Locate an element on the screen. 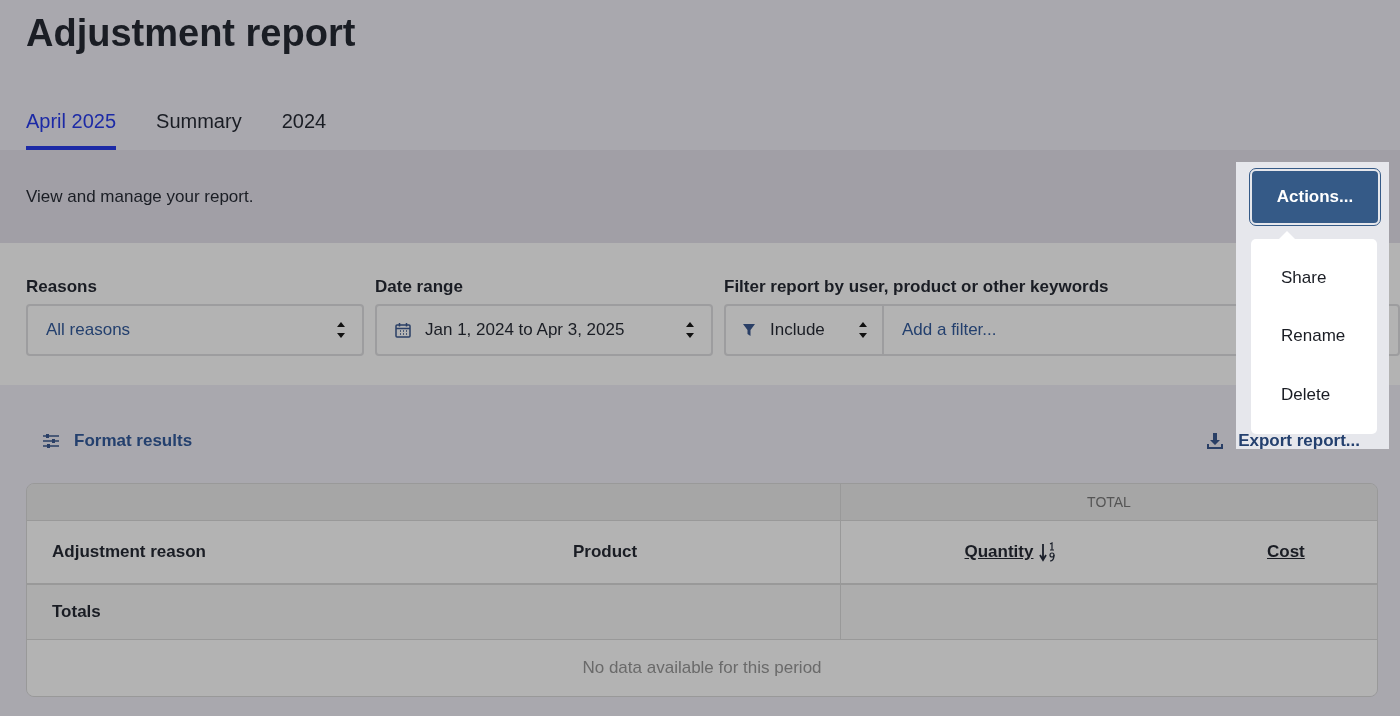 This screenshot has height=716, width=1400. menu-item: Share is located at coordinates (1314, 278).